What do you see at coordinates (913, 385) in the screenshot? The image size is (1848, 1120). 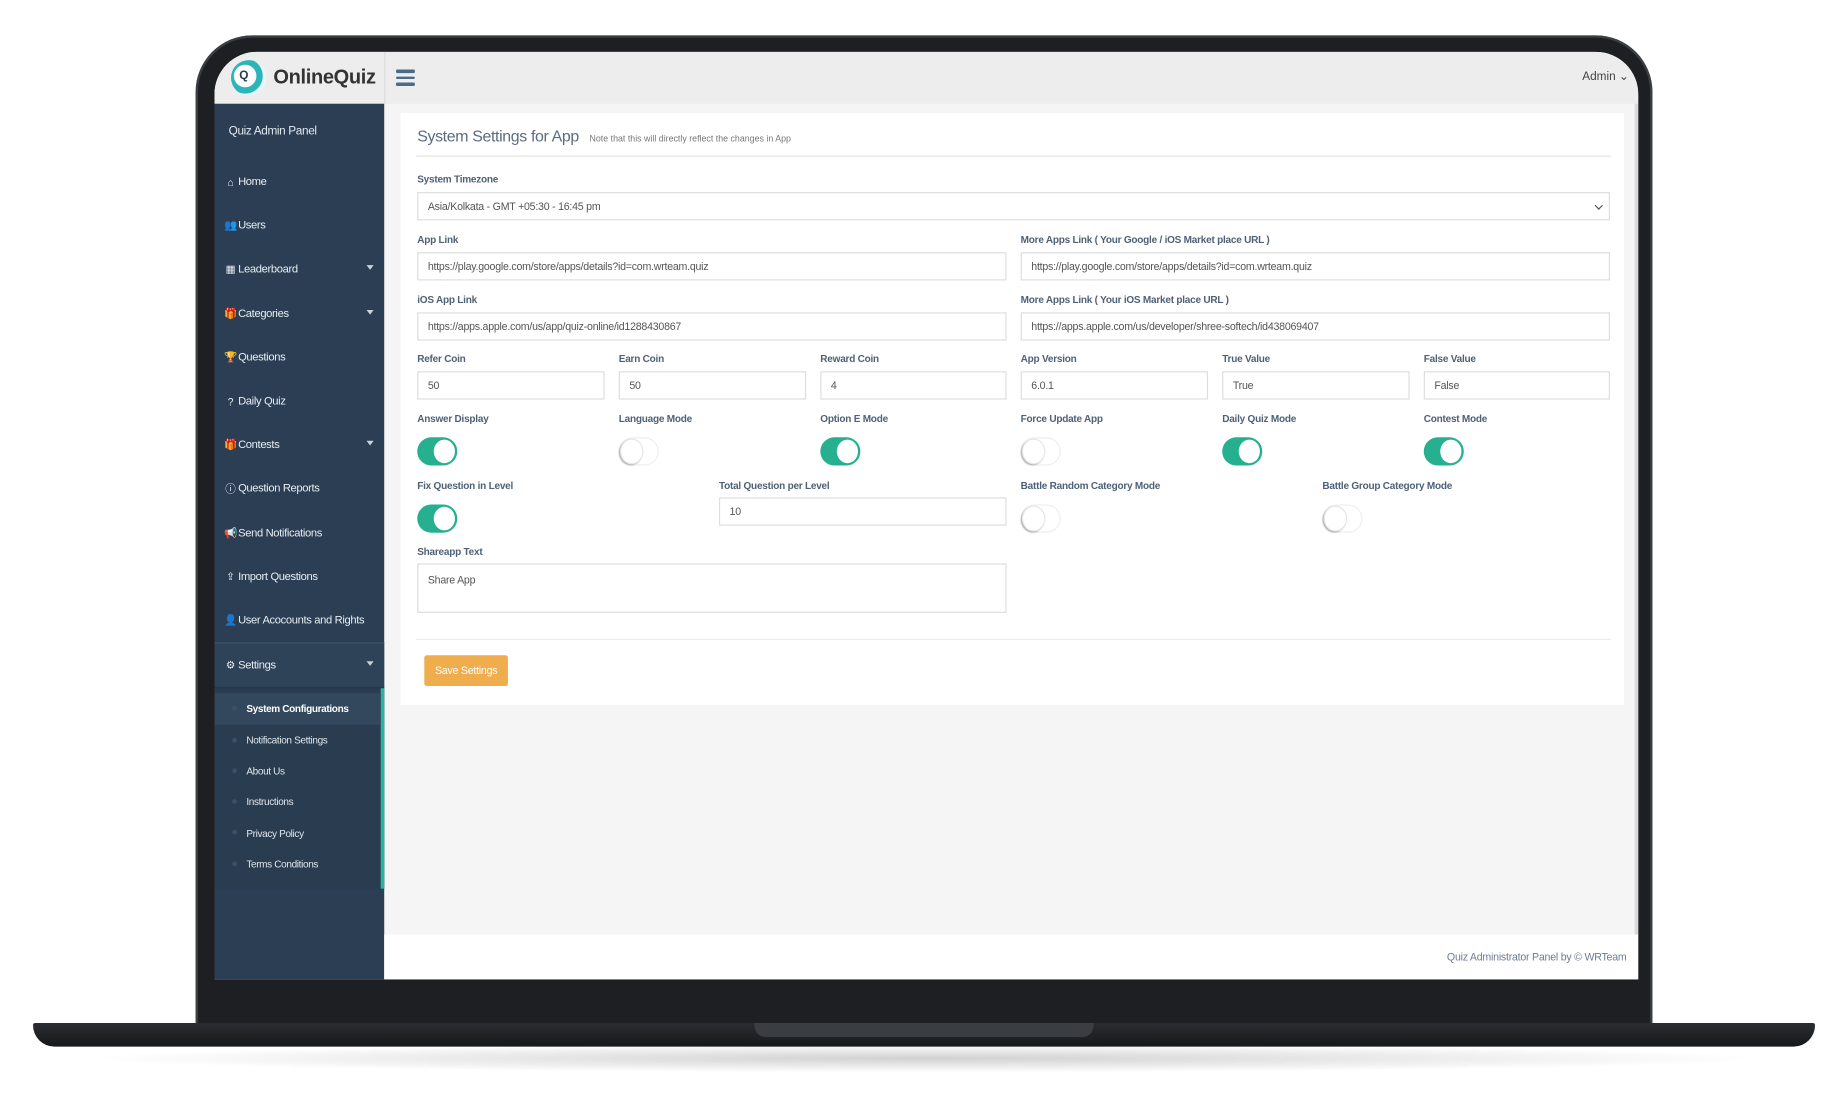 I see `reward-coin-input: 4` at bounding box center [913, 385].